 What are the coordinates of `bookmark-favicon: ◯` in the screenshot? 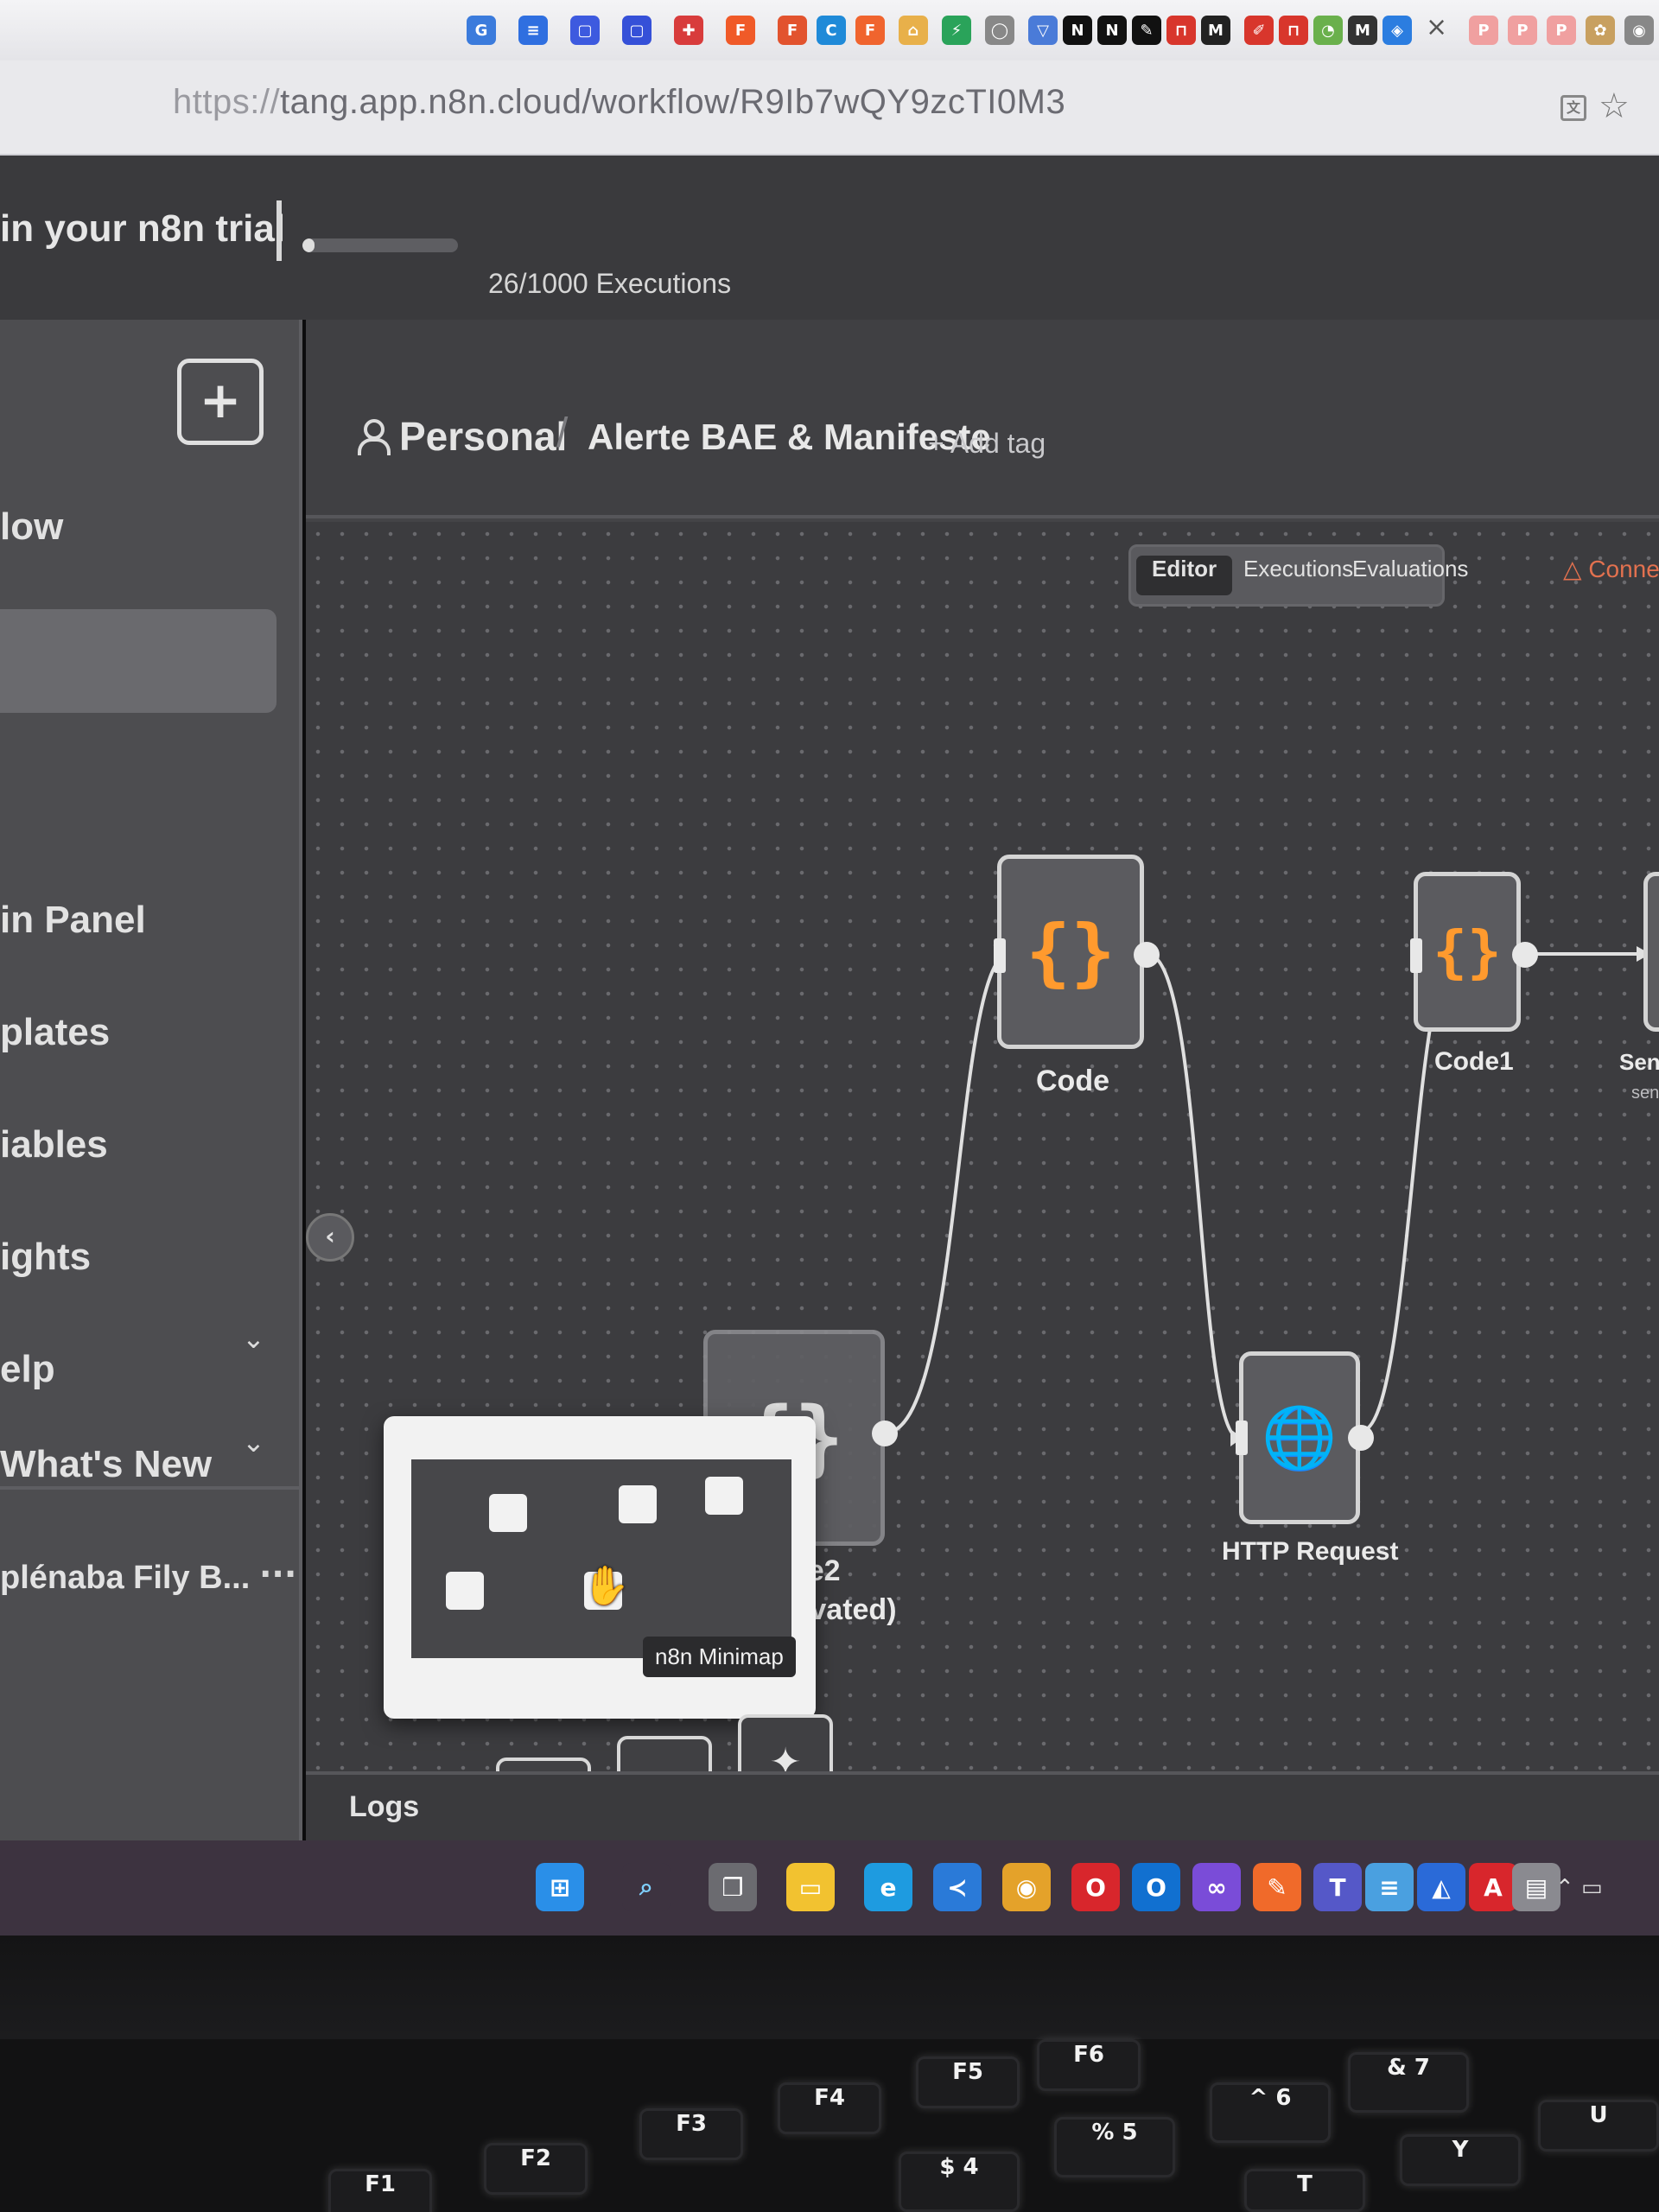 It's located at (999, 31).